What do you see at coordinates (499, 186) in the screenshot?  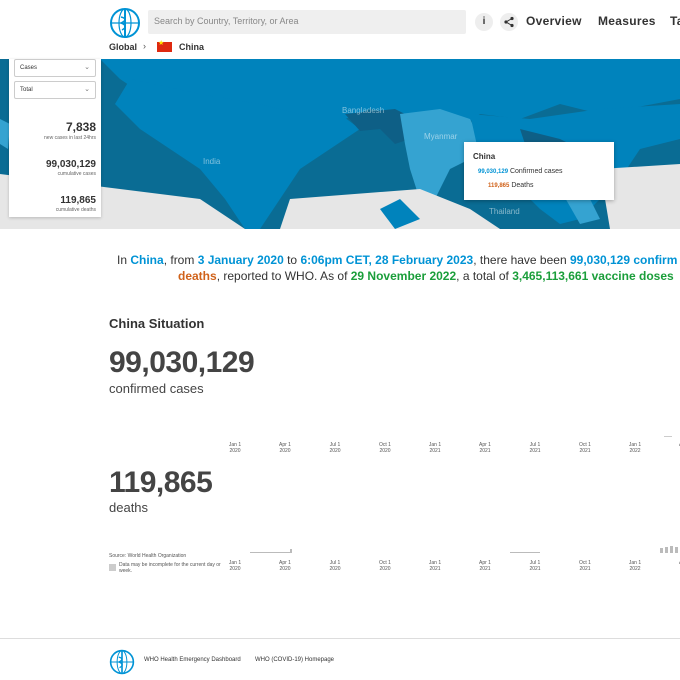 I see `tooltip-deaths-value: 119,865` at bounding box center [499, 186].